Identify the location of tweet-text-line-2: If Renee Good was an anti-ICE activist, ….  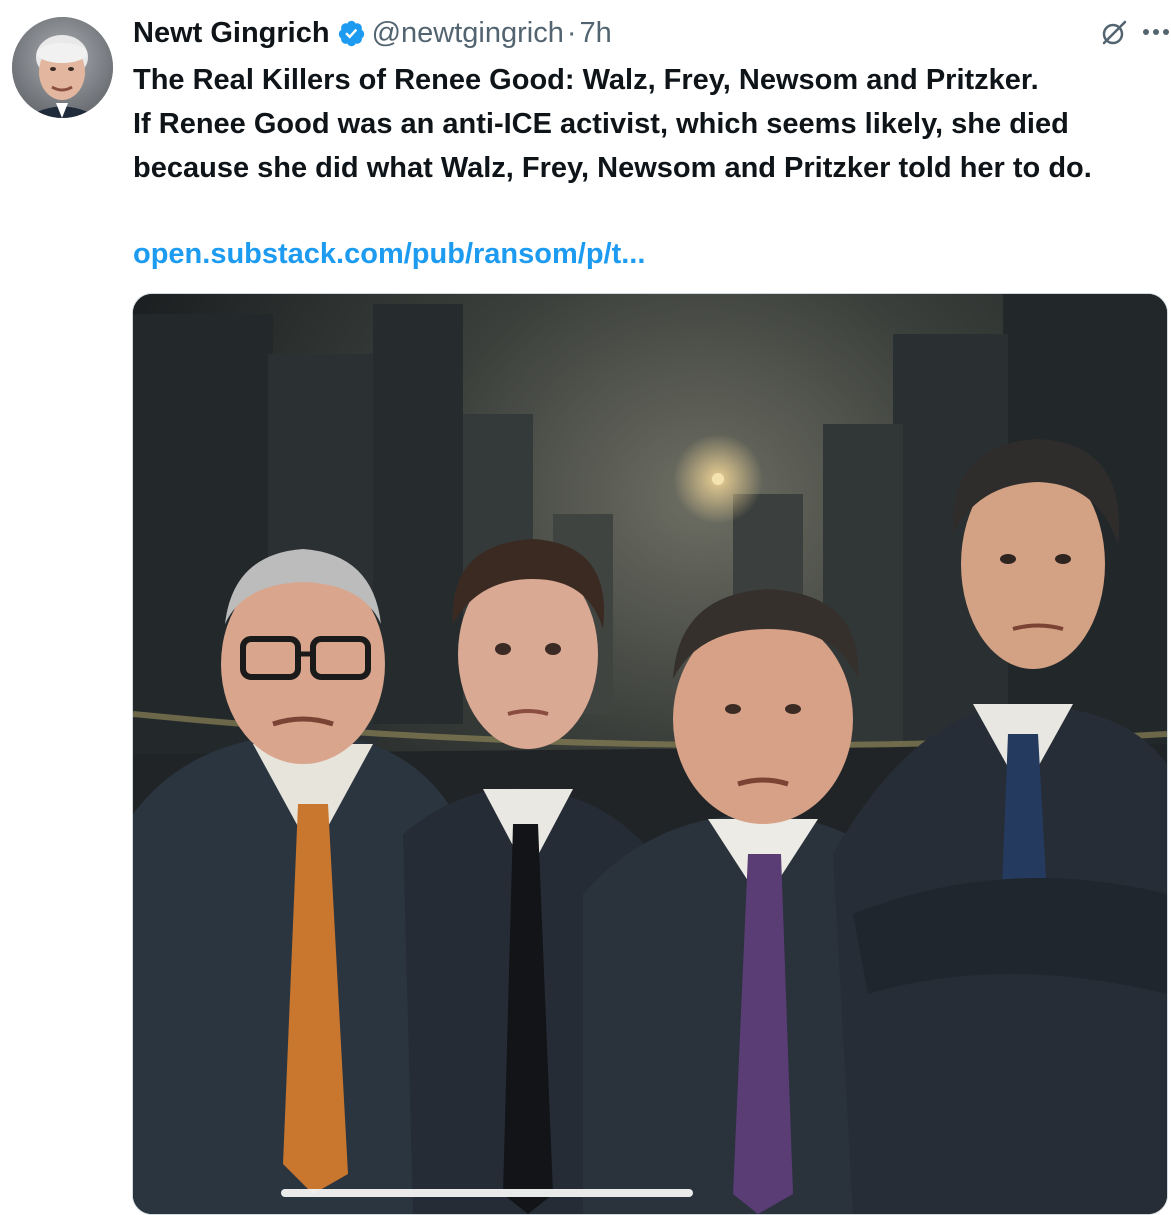
(612, 146).